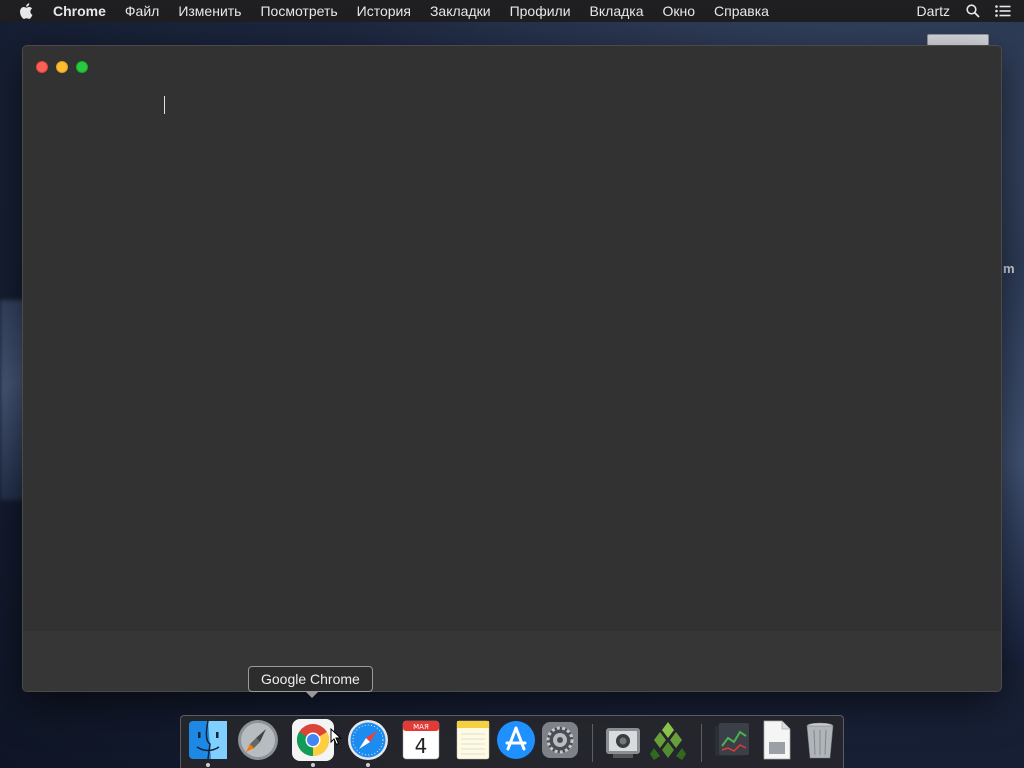  What do you see at coordinates (668, 740) in the screenshot?
I see `green-pyramid-app-icon` at bounding box center [668, 740].